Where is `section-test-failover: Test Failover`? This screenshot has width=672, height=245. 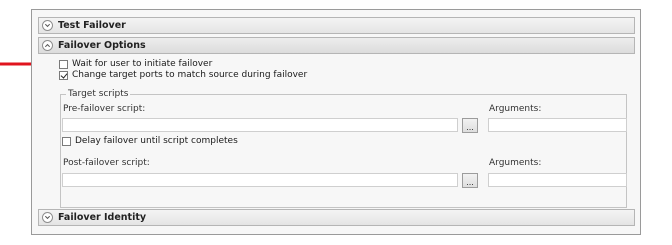
section-test-failover: Test Failover is located at coordinates (336, 25).